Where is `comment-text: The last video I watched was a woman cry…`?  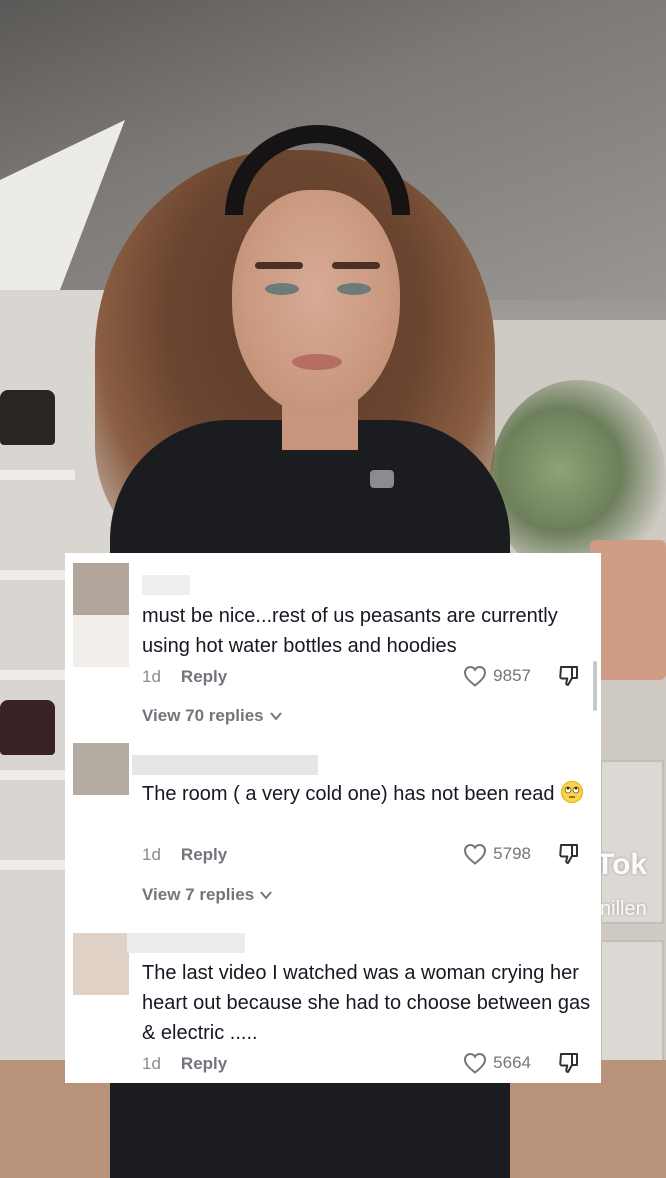
comment-text: The last video I watched was a woman cry… is located at coordinates (366, 1003).